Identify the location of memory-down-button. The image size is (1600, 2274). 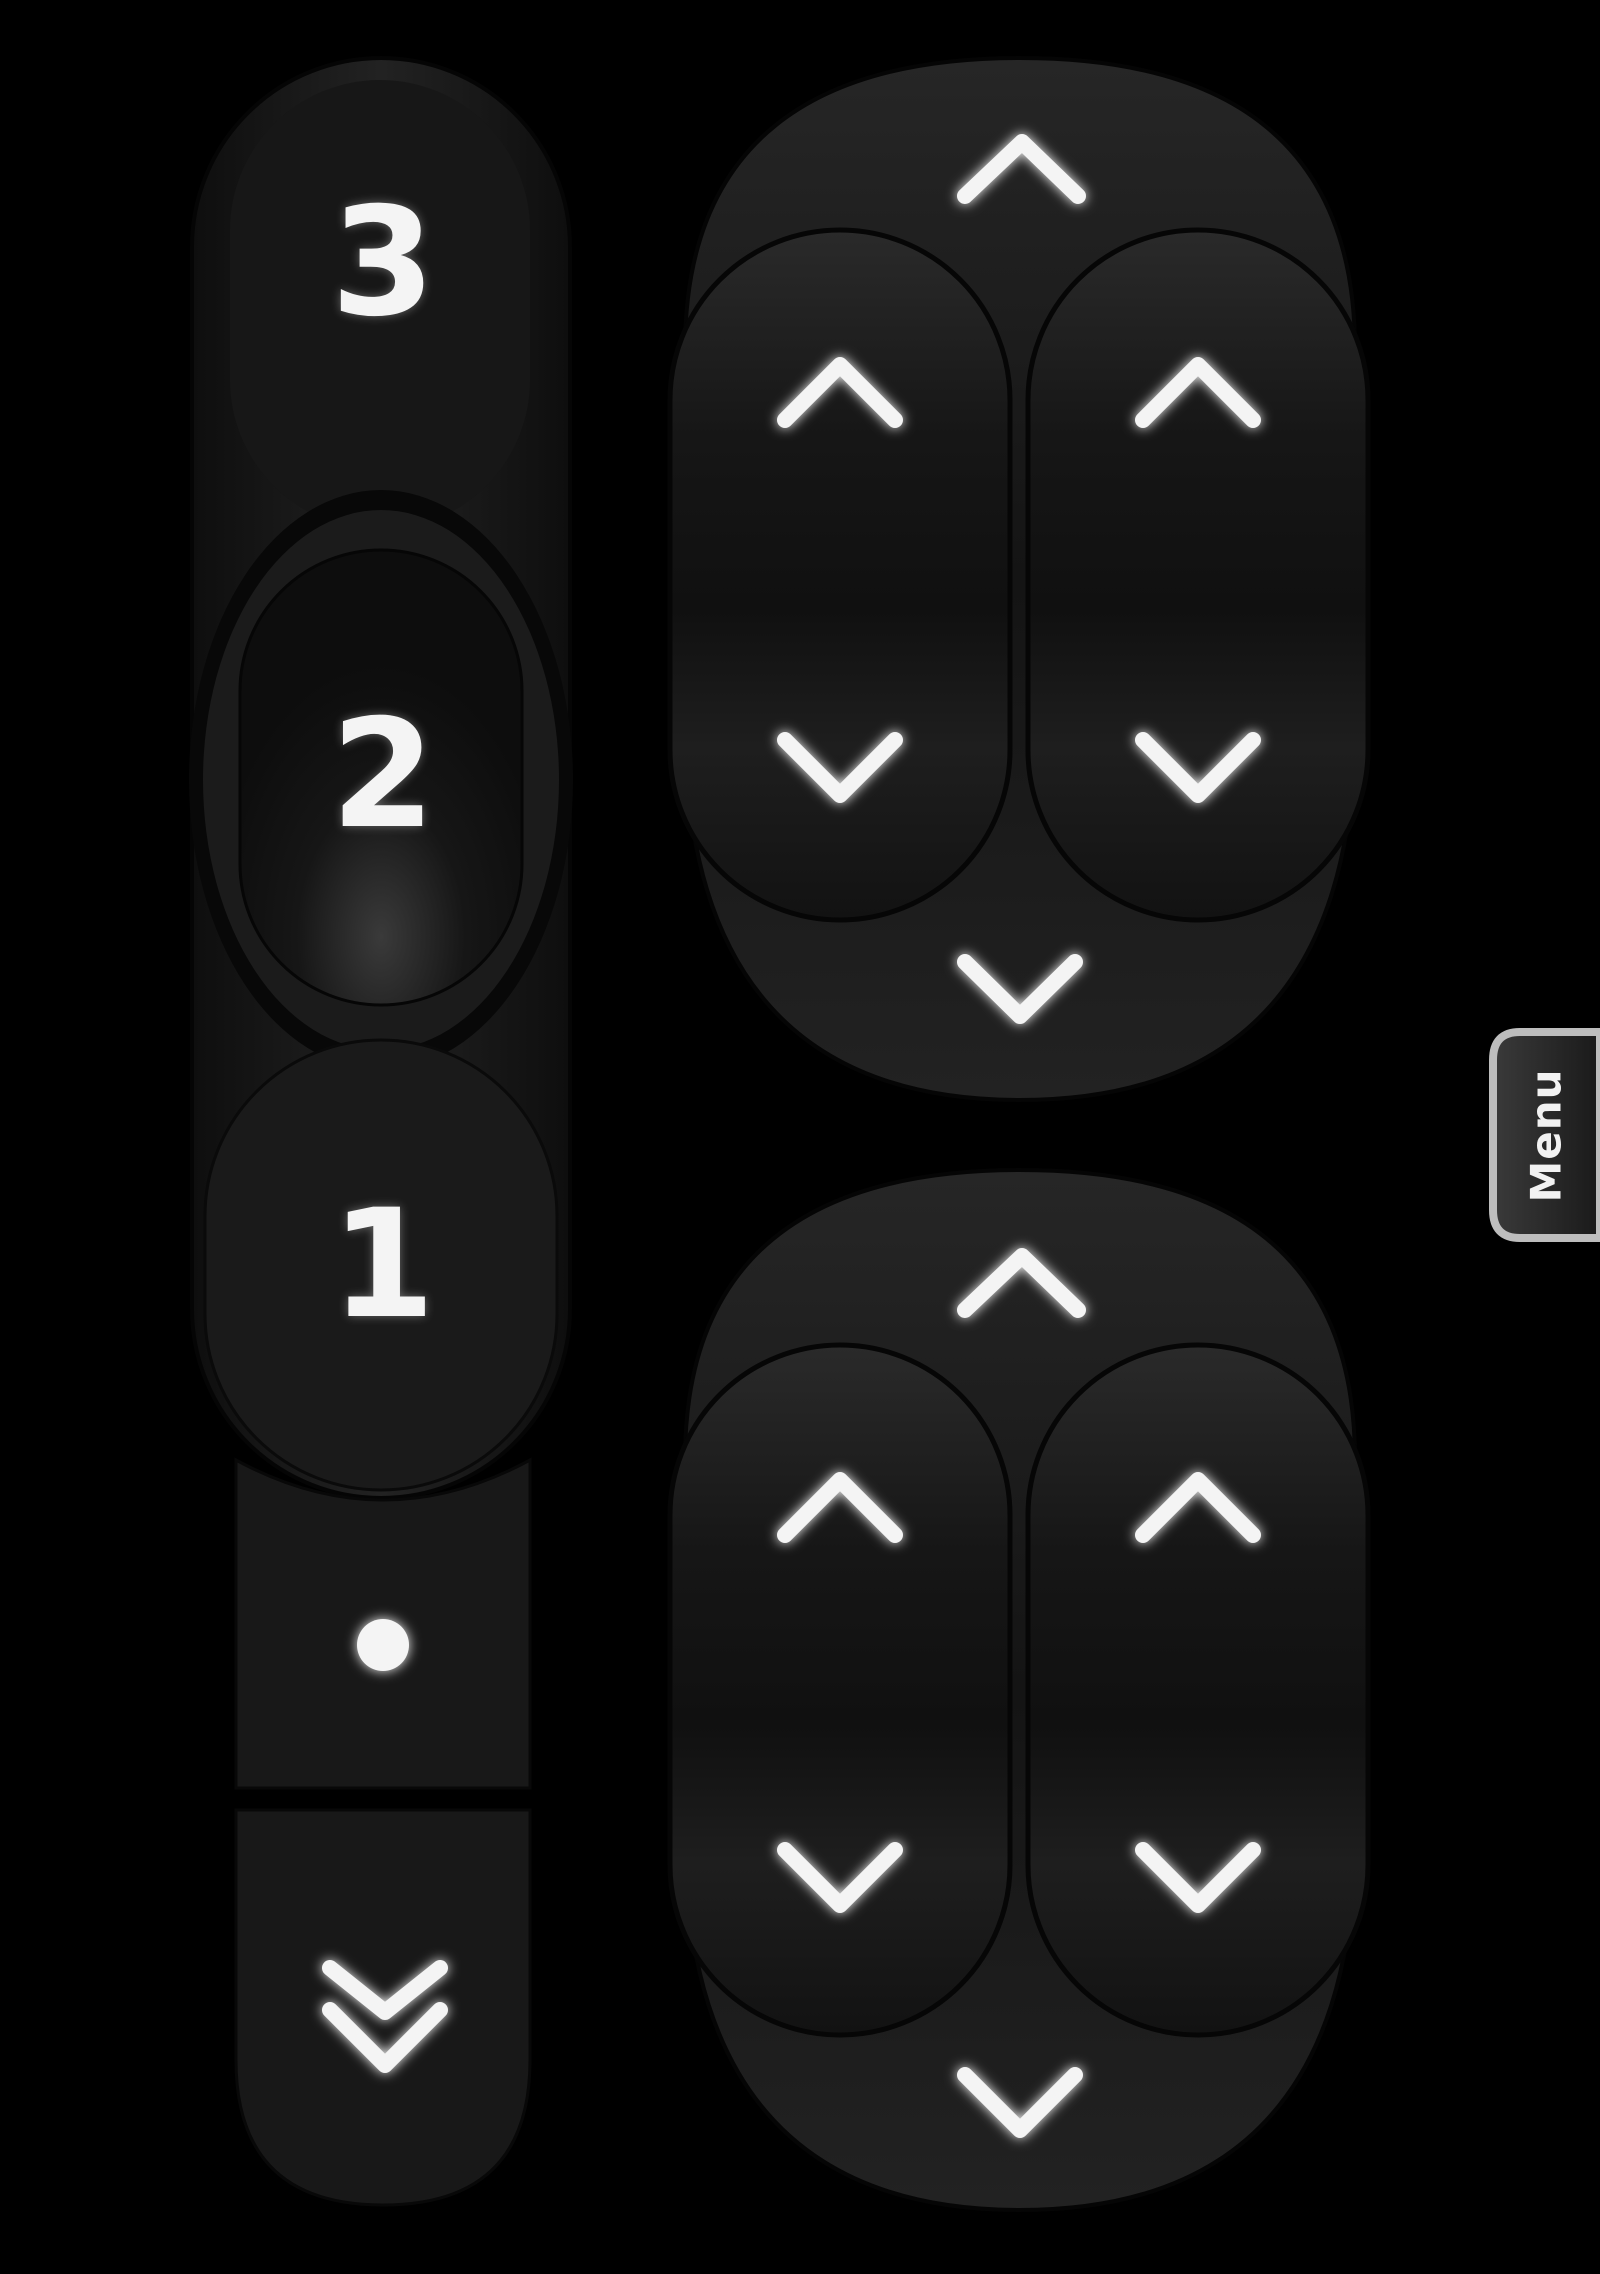
(383, 2007).